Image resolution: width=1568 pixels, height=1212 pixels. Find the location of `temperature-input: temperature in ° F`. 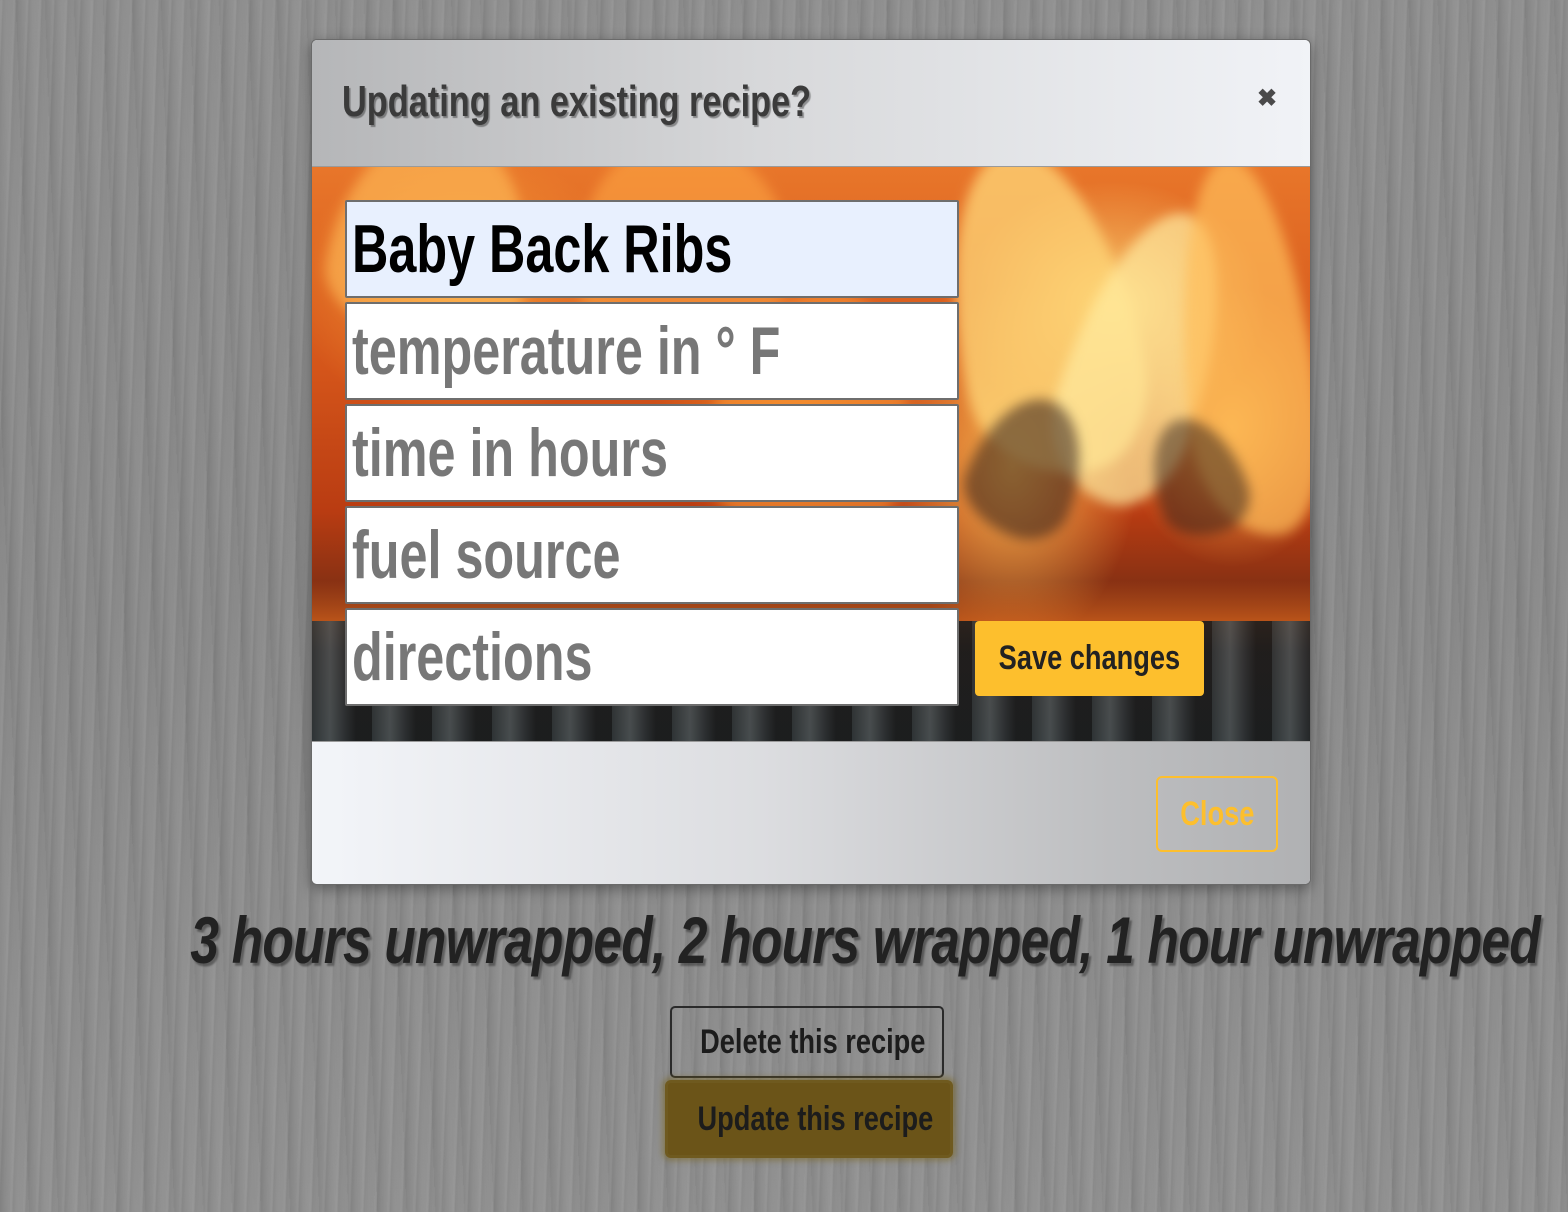

temperature-input: temperature in ° F is located at coordinates (652, 351).